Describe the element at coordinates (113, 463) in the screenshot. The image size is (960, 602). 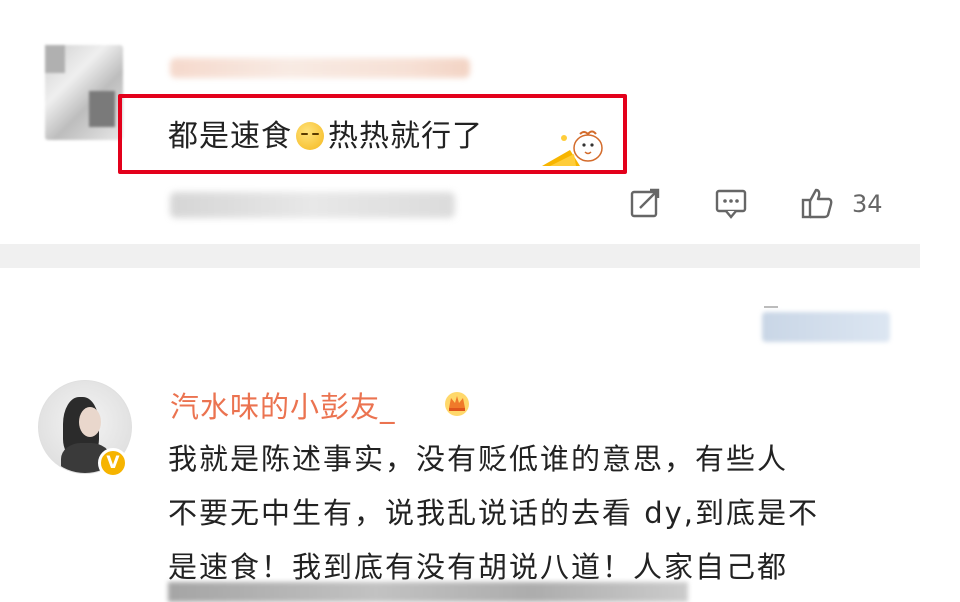
I see `verified-v-icon: V` at that location.